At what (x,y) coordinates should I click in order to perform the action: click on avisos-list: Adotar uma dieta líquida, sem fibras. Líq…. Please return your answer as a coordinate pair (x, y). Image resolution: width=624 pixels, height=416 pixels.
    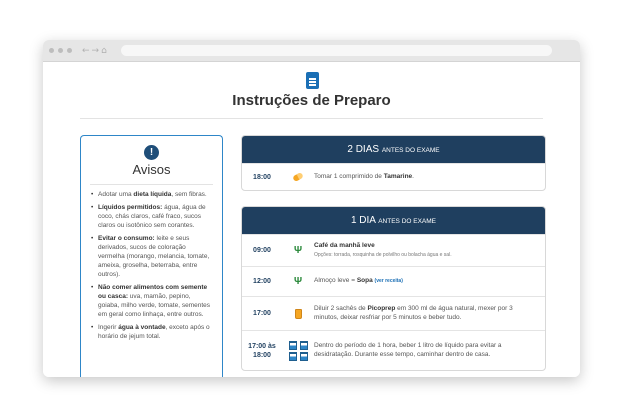
    Looking at the image, I should click on (151, 265).